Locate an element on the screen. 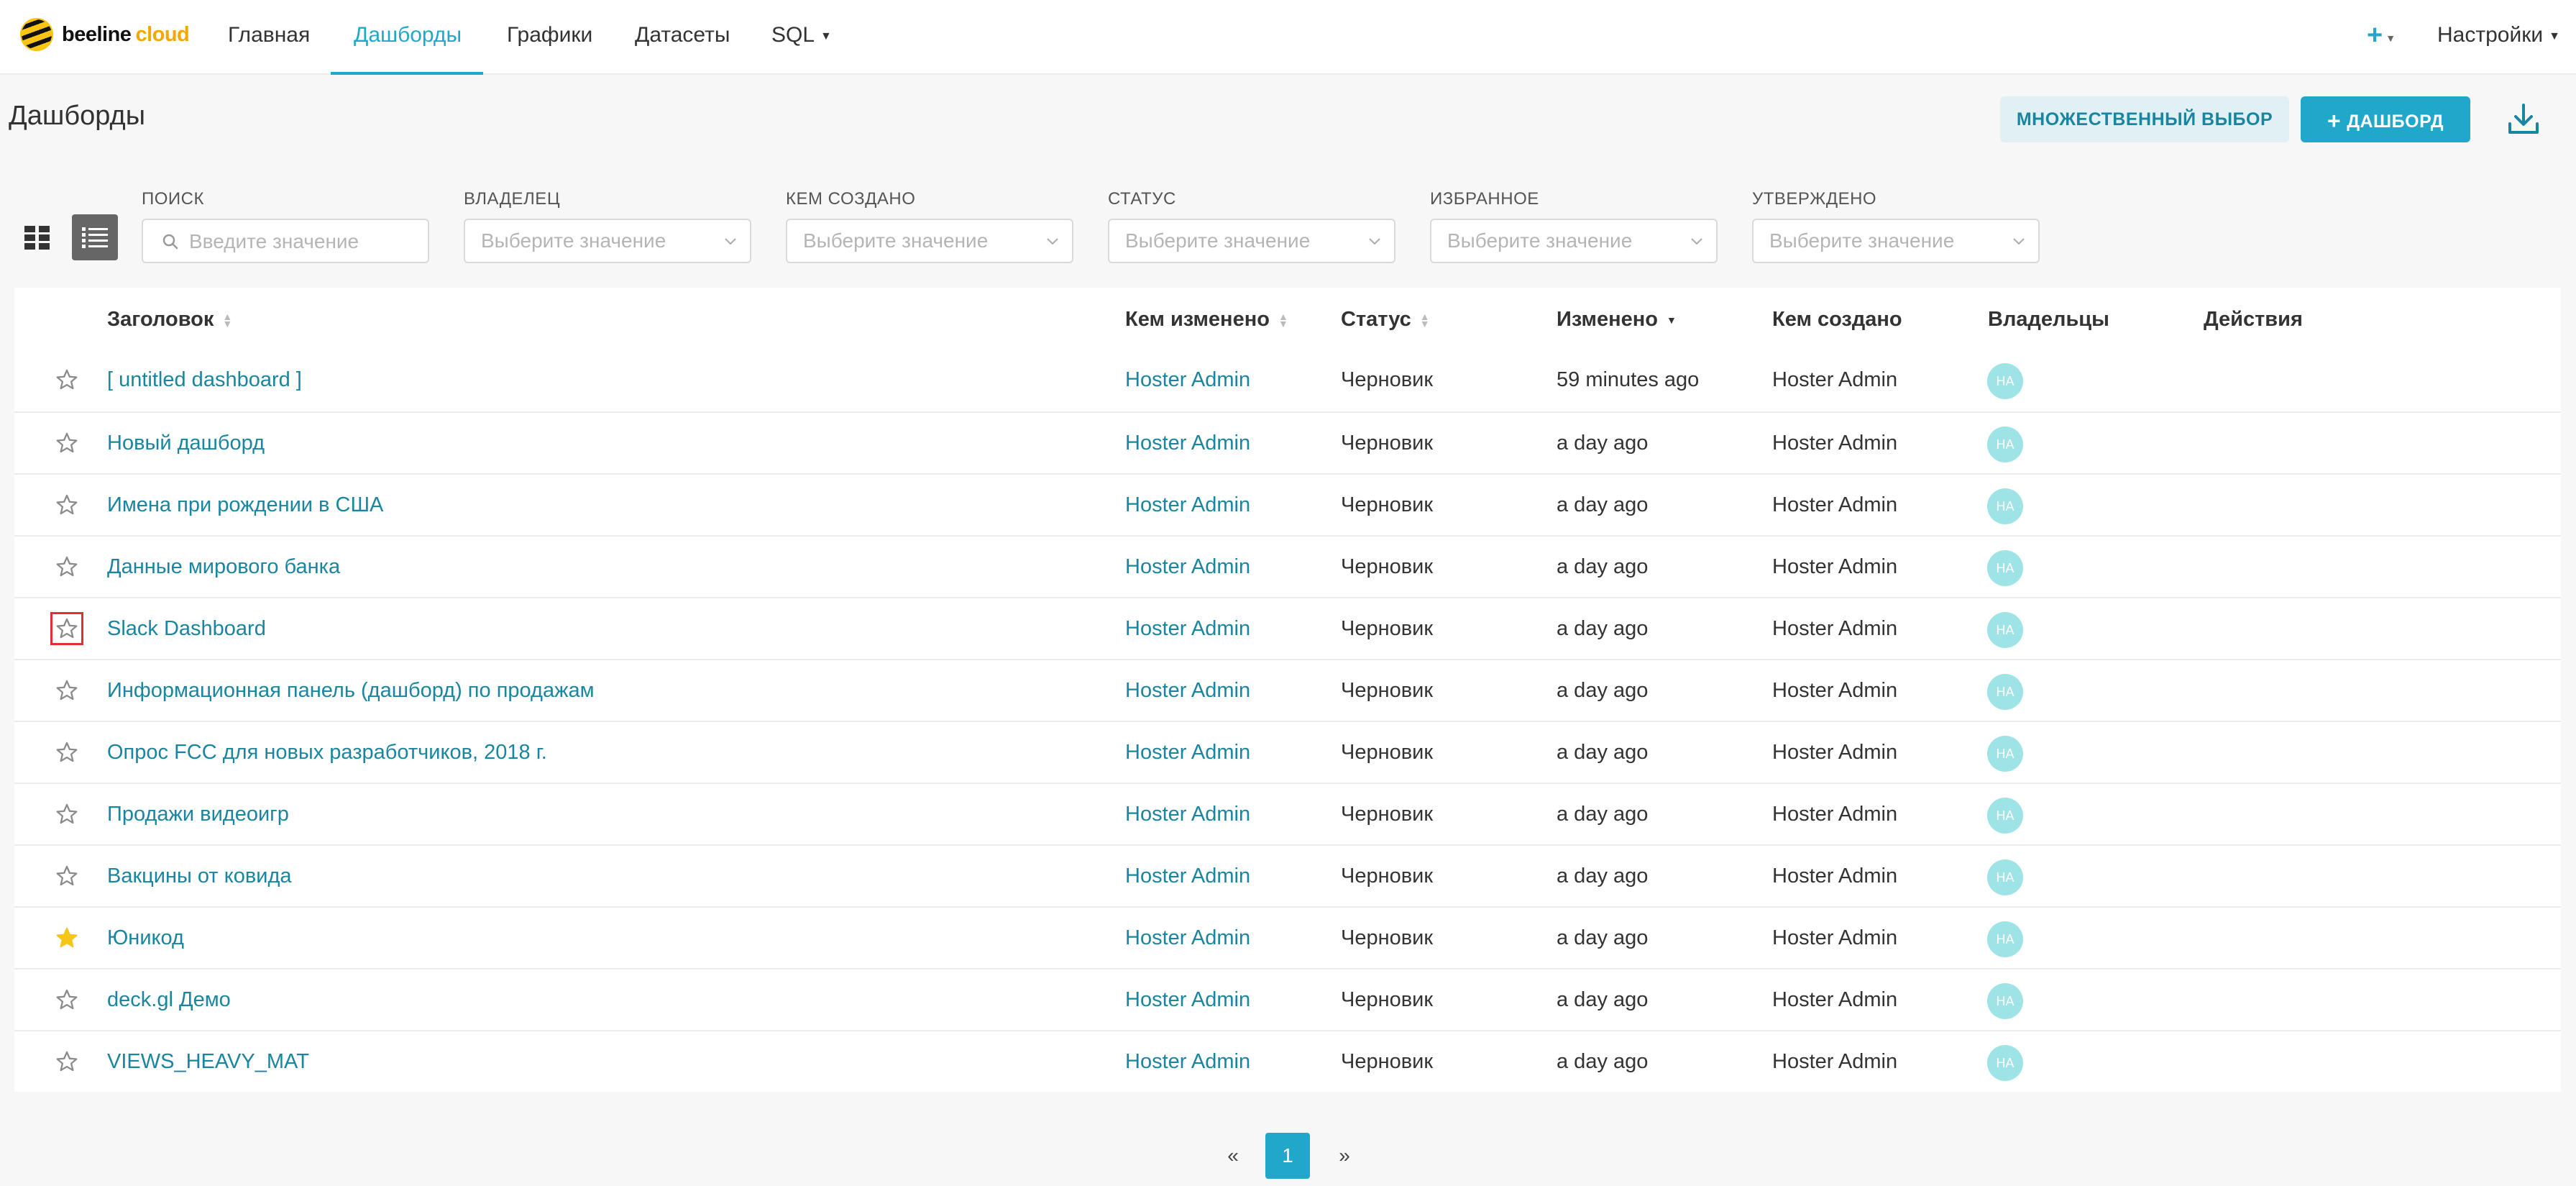  search-input is located at coordinates (304, 241).